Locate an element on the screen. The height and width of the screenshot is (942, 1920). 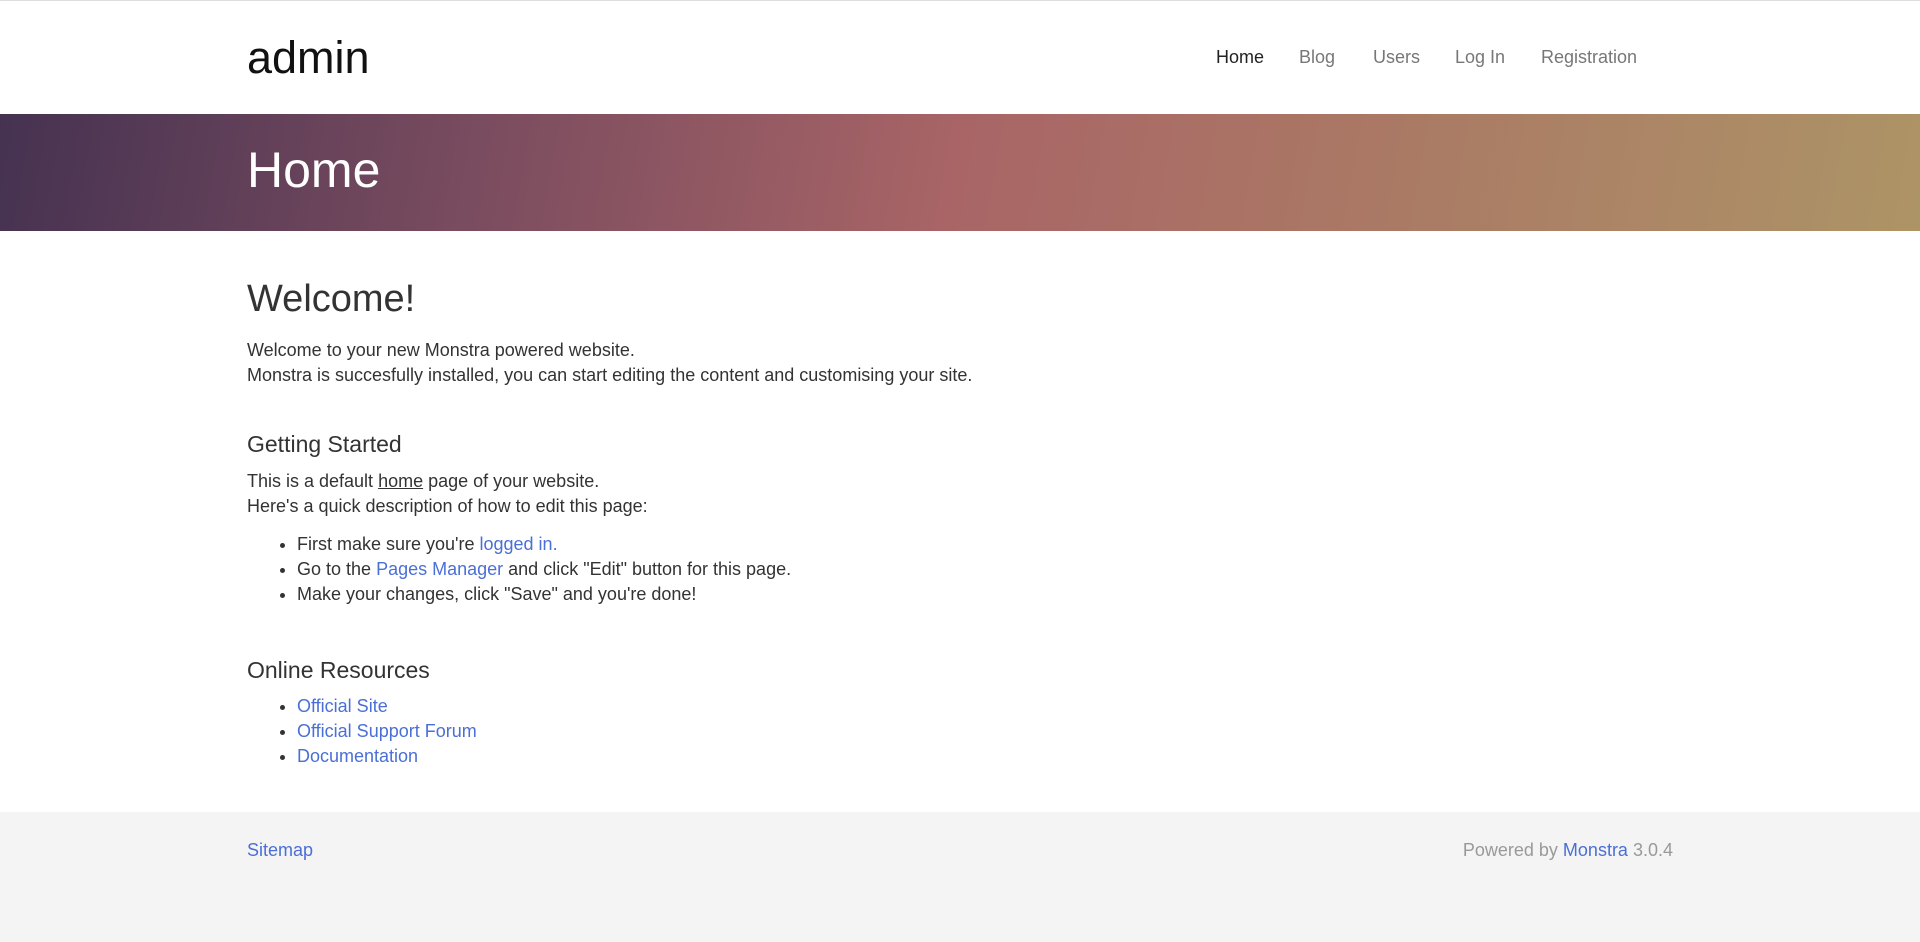
resource-item: Official Site is located at coordinates (387, 706).